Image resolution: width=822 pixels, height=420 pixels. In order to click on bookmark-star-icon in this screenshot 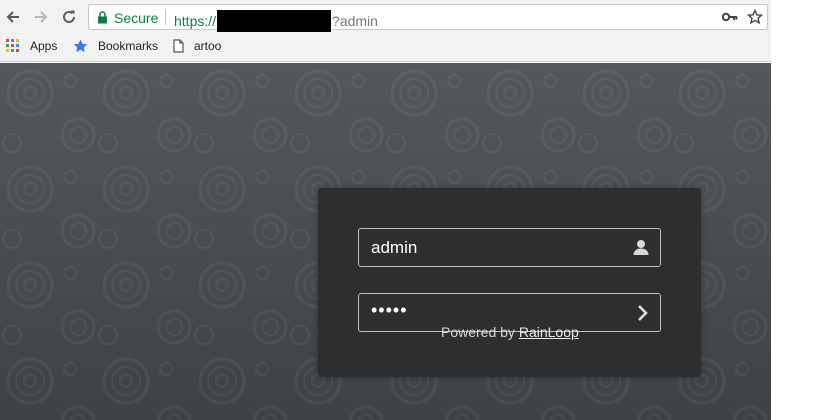, I will do `click(755, 17)`.